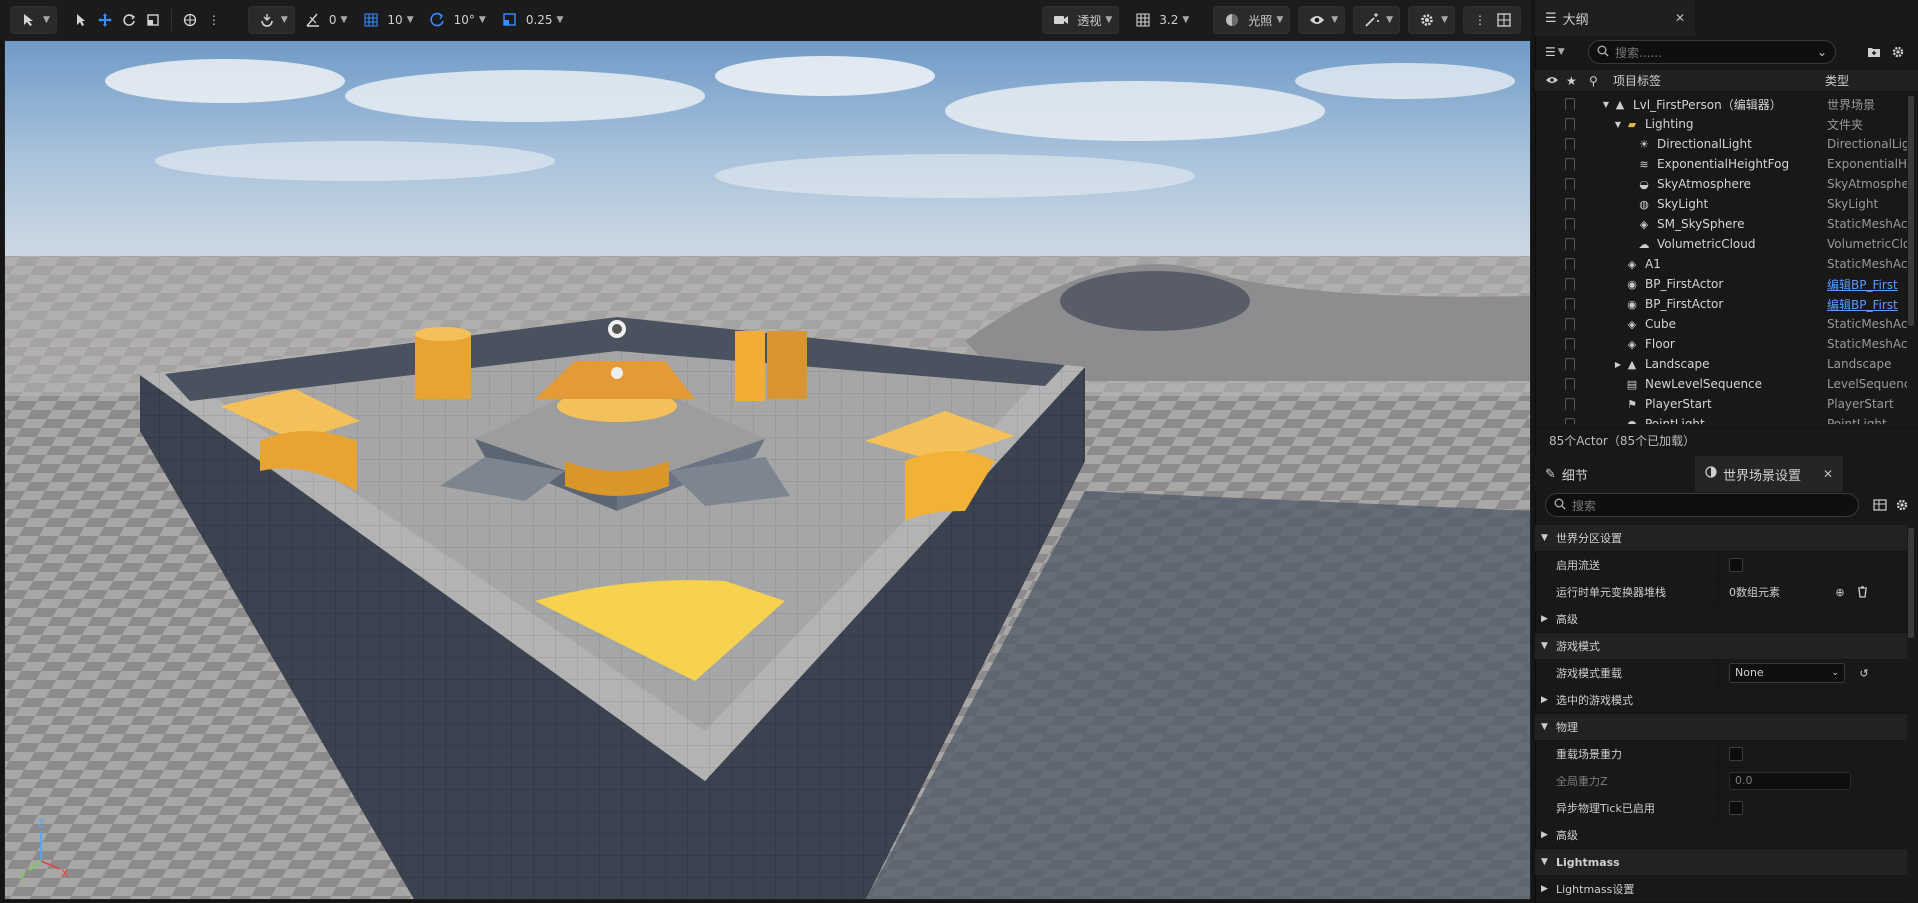  What do you see at coordinates (1874, 52) in the screenshot?
I see `add-folder-icon` at bounding box center [1874, 52].